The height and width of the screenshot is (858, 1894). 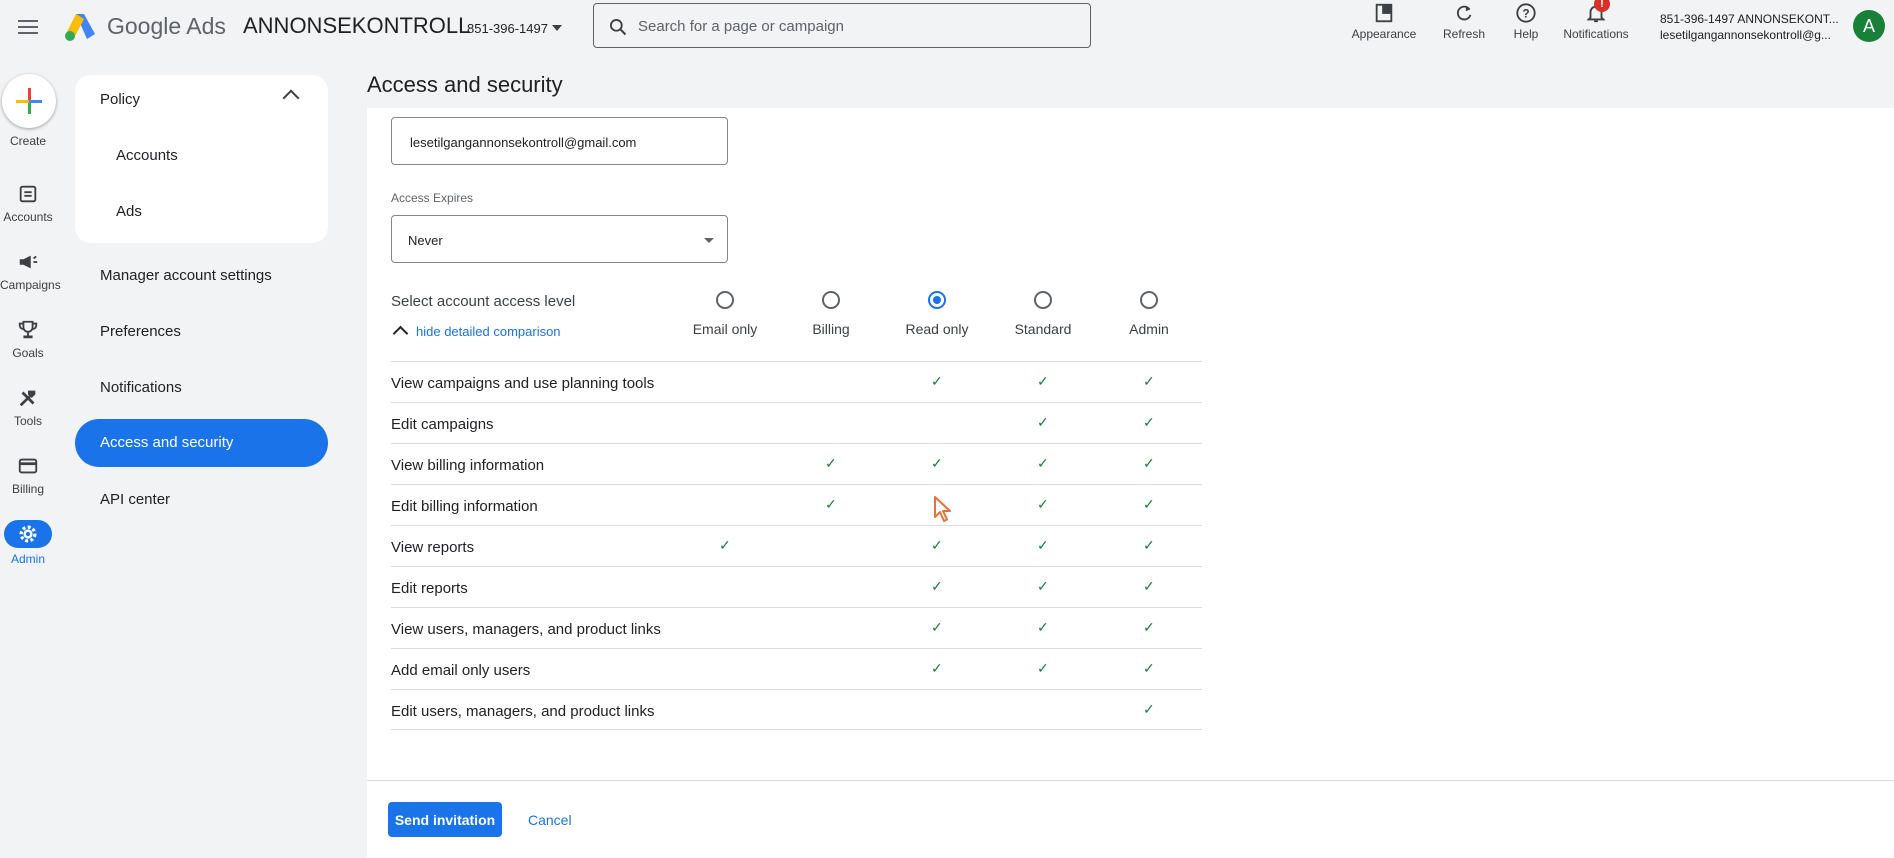 What do you see at coordinates (432, 198) in the screenshot?
I see `access-expires-label: Access Expires` at bounding box center [432, 198].